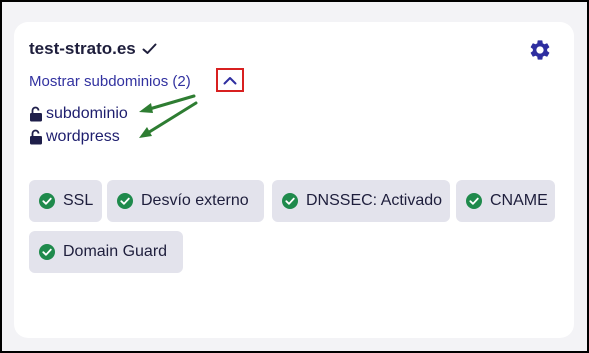 The height and width of the screenshot is (353, 589). I want to click on domain-header: test-strato.es, so click(93, 49).